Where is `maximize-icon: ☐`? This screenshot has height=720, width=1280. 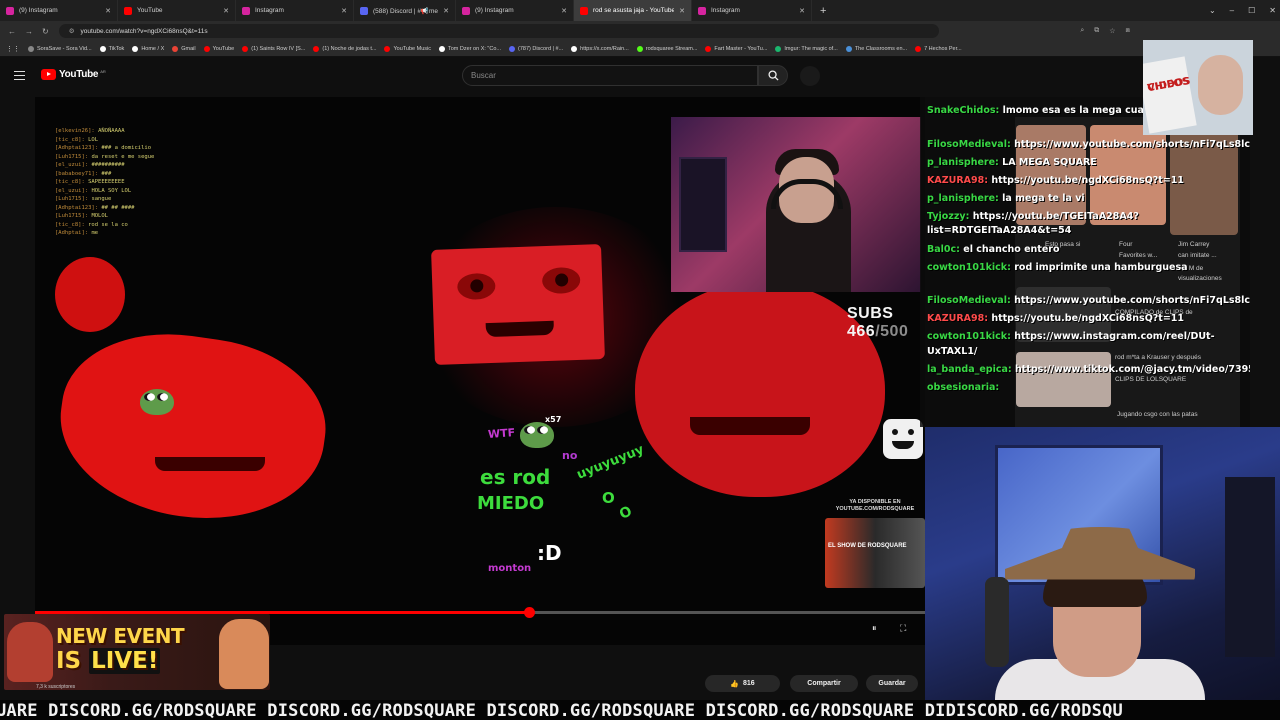 maximize-icon: ☐ is located at coordinates (1251, 10).